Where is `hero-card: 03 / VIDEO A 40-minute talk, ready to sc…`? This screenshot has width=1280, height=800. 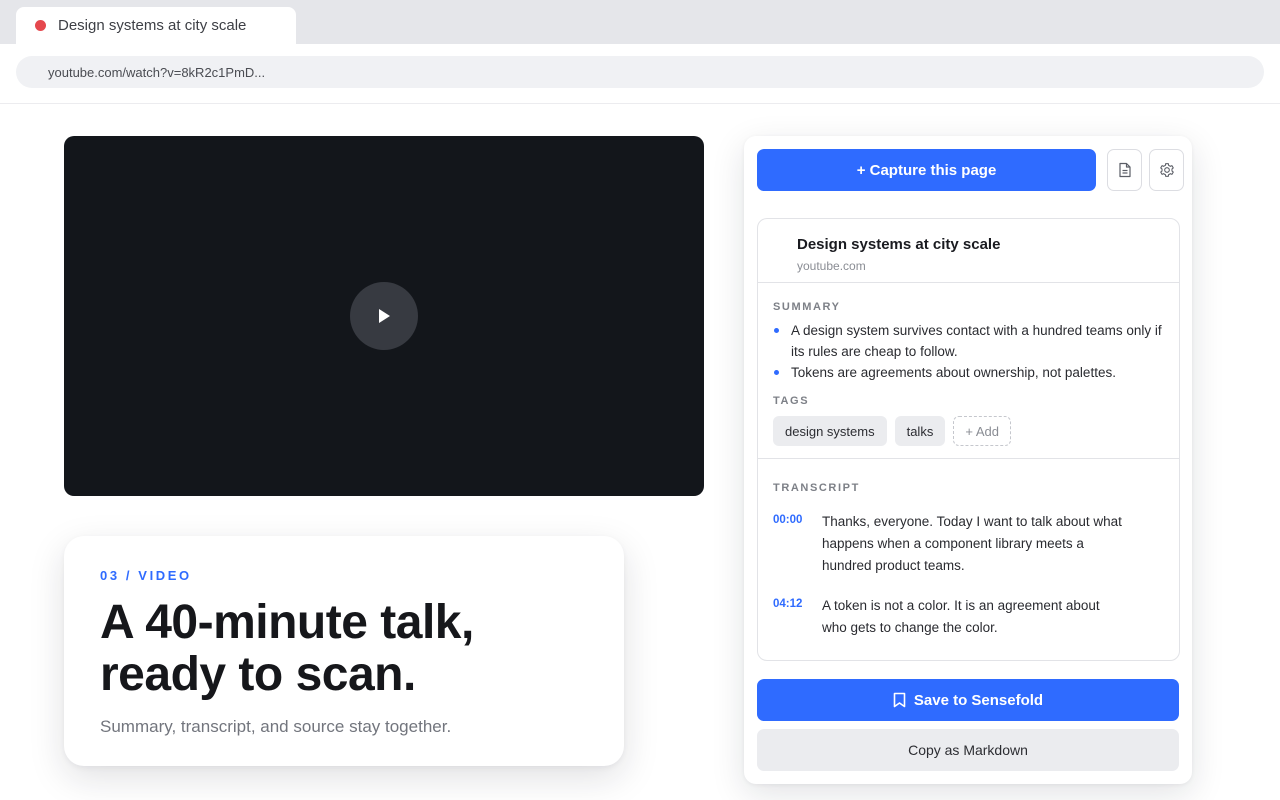 hero-card: 03 / VIDEO A 40-minute talk, ready to sc… is located at coordinates (344, 651).